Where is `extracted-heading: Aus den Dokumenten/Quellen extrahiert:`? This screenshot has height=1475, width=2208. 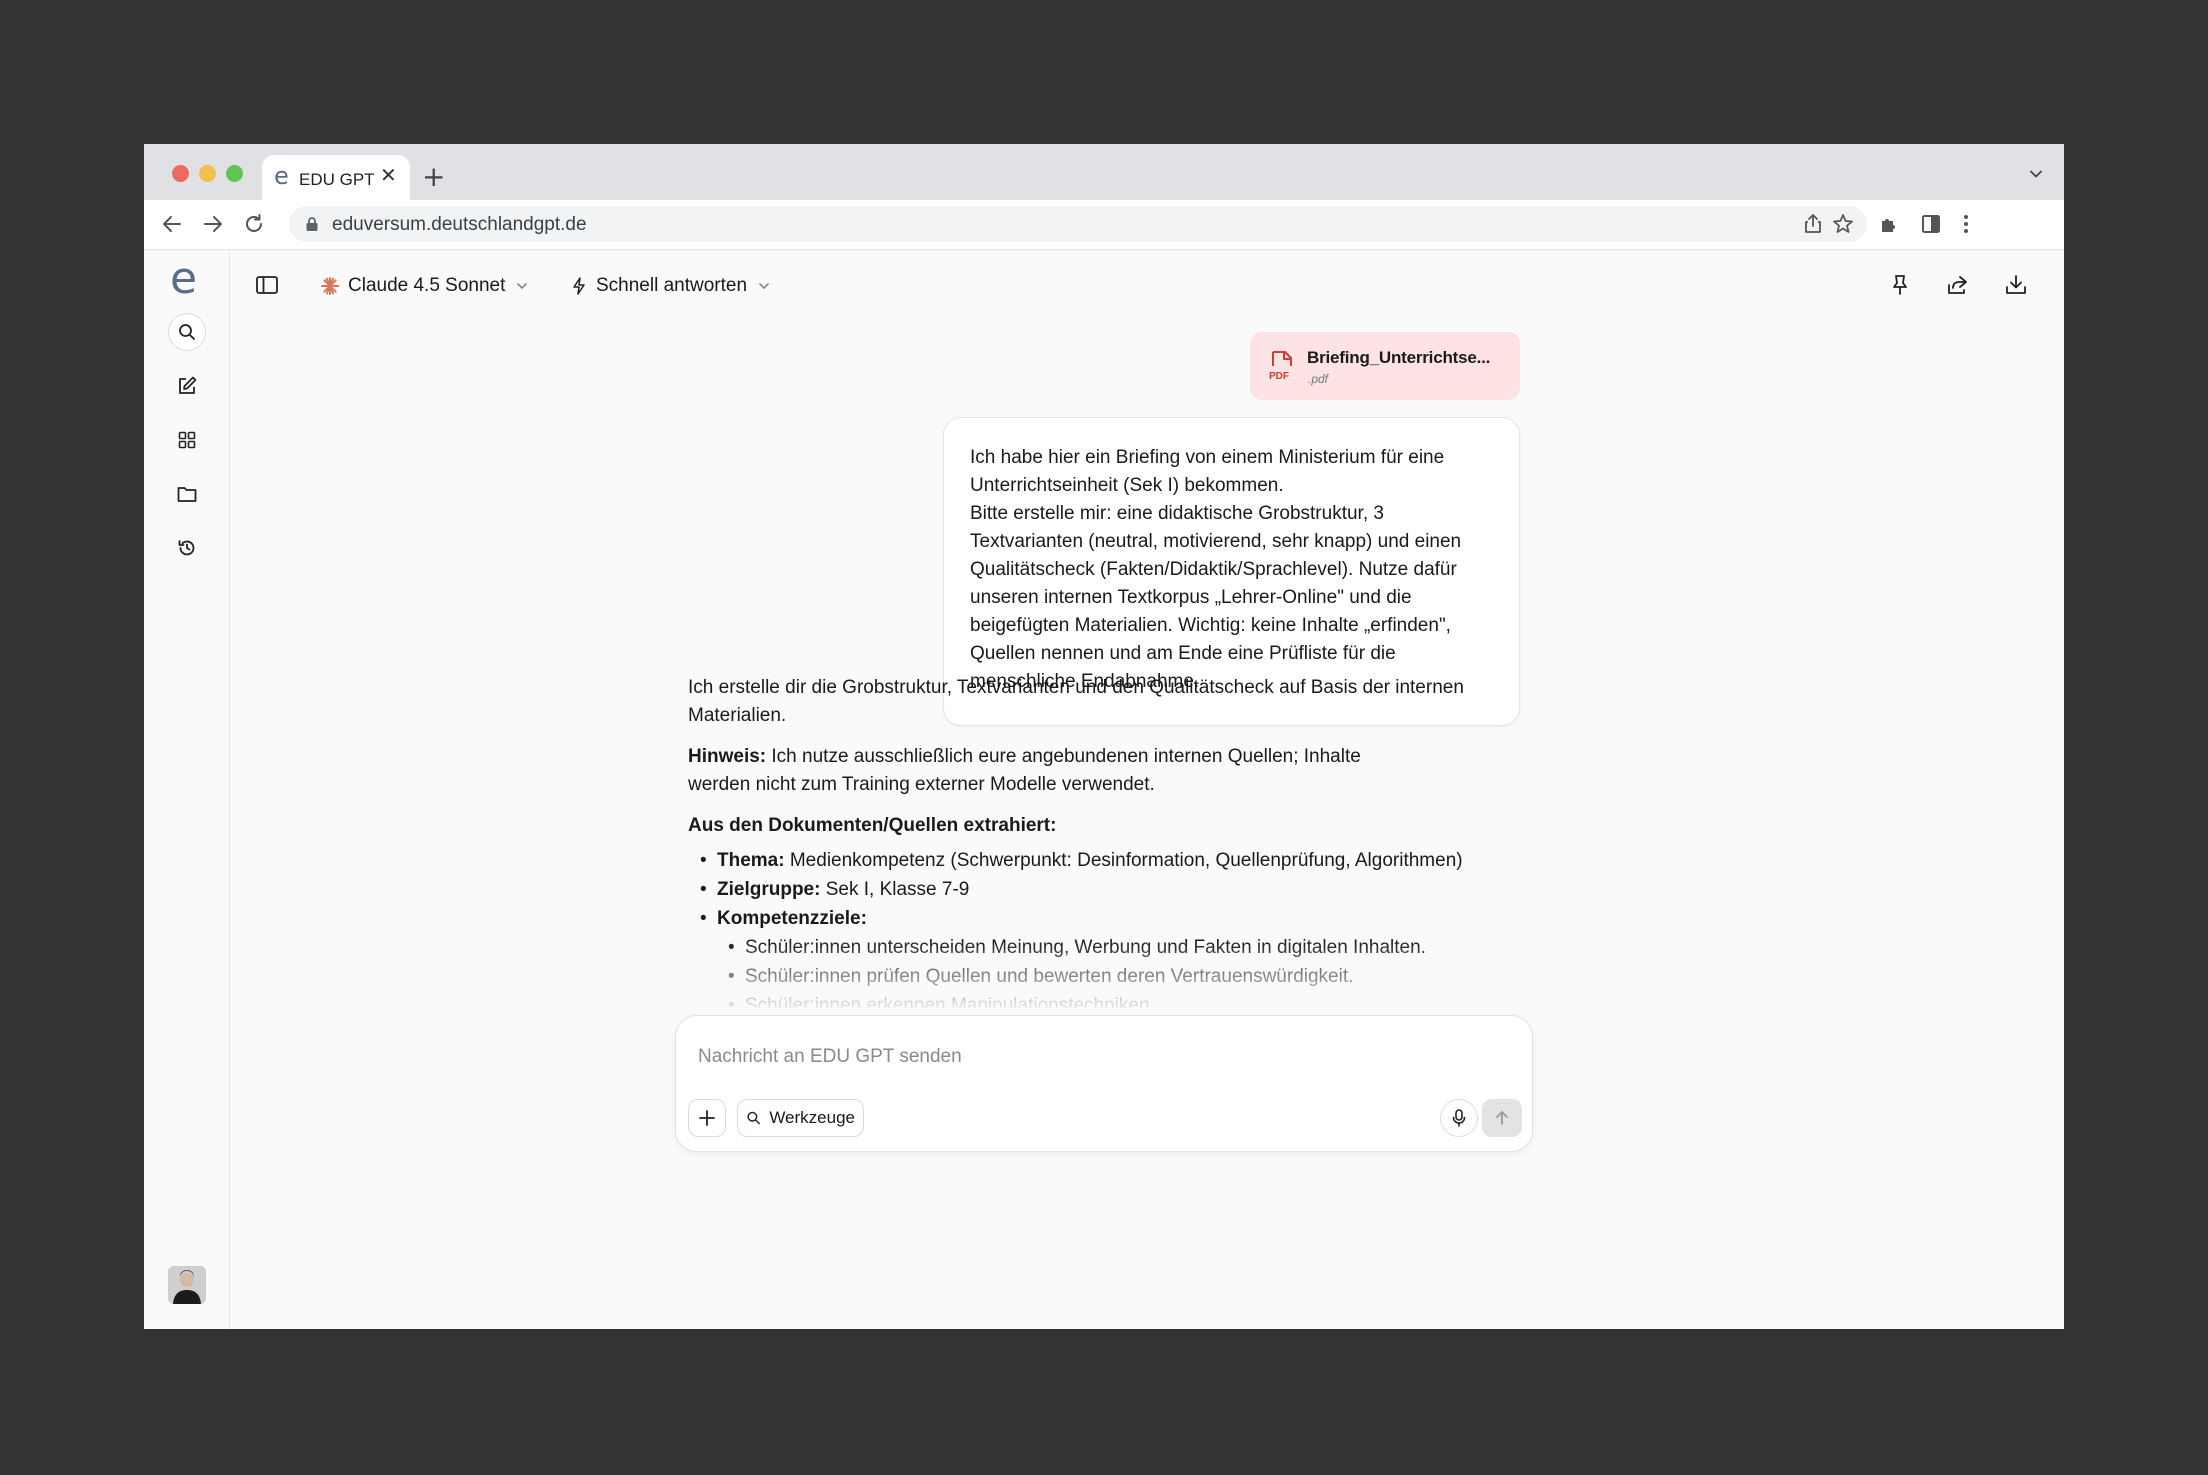 extracted-heading: Aus den Dokumenten/Quellen extrahiert: is located at coordinates (872, 825).